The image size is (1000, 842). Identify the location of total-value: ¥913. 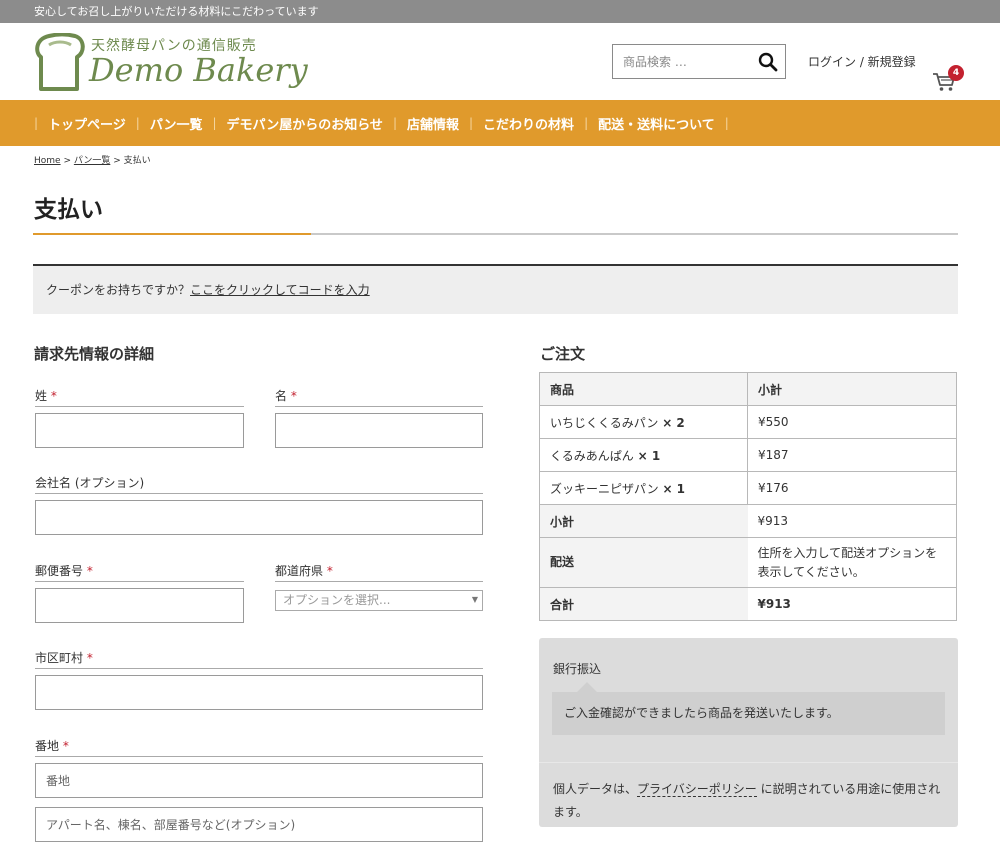
(852, 604).